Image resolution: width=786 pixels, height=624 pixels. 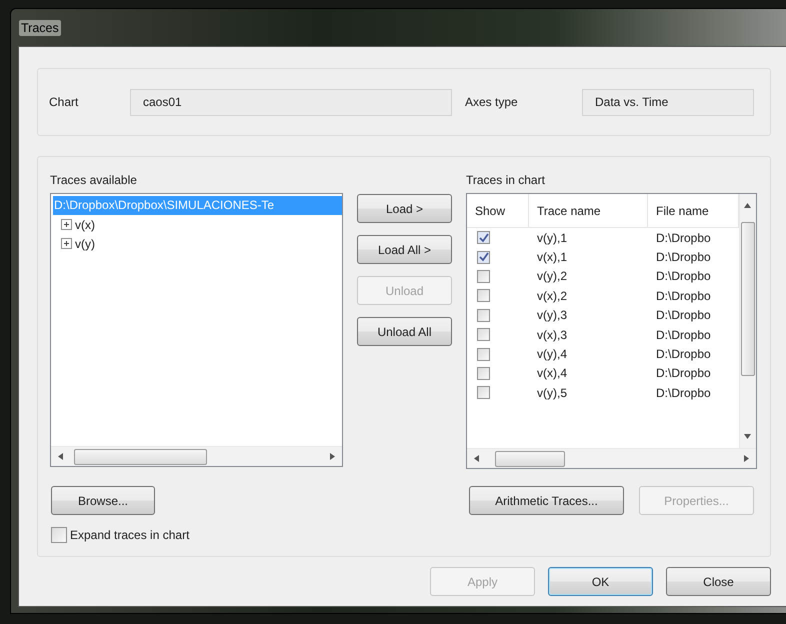 What do you see at coordinates (498, 210) in the screenshot?
I see `column-header: Show` at bounding box center [498, 210].